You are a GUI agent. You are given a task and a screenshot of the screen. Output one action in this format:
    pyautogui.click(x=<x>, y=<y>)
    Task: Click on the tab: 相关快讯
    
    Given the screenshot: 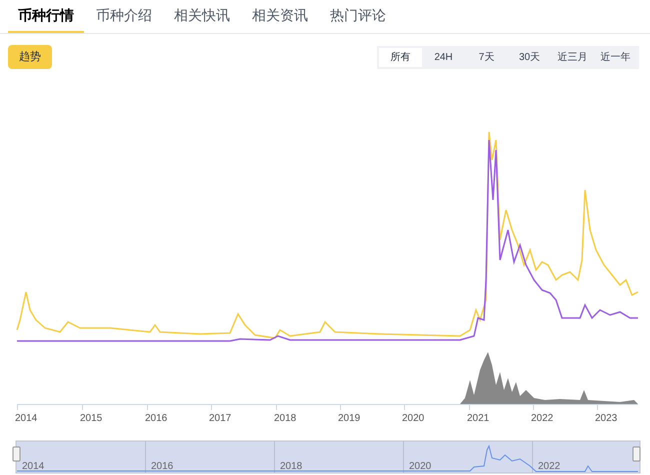 What is the action you would take?
    pyautogui.click(x=202, y=16)
    